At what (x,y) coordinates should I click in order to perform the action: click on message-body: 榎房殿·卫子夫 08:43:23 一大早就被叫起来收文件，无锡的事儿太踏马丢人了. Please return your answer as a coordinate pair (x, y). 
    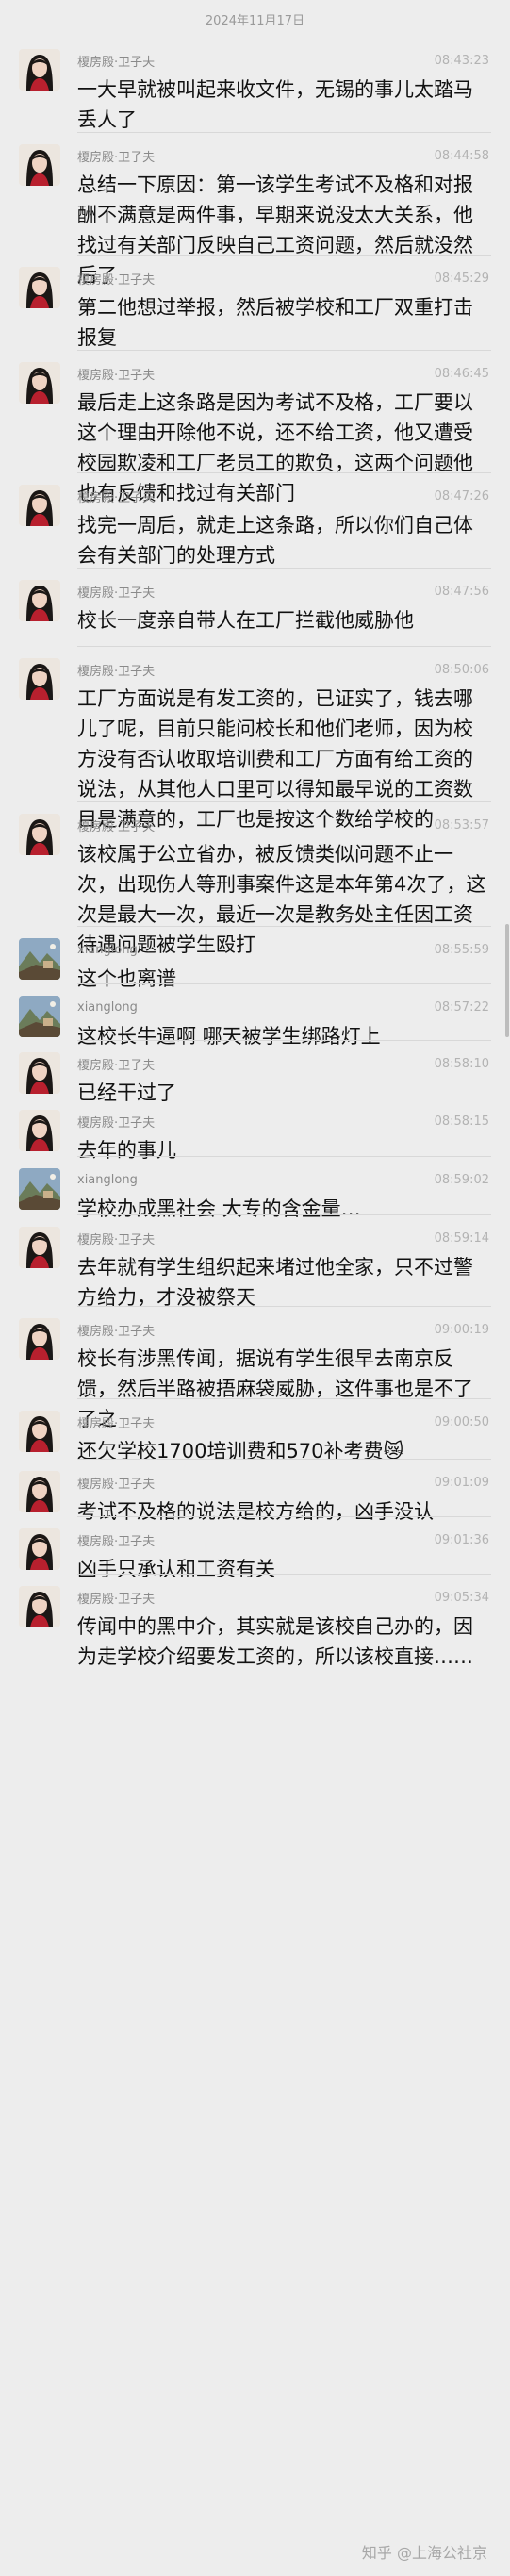
    Looking at the image, I should click on (283, 91).